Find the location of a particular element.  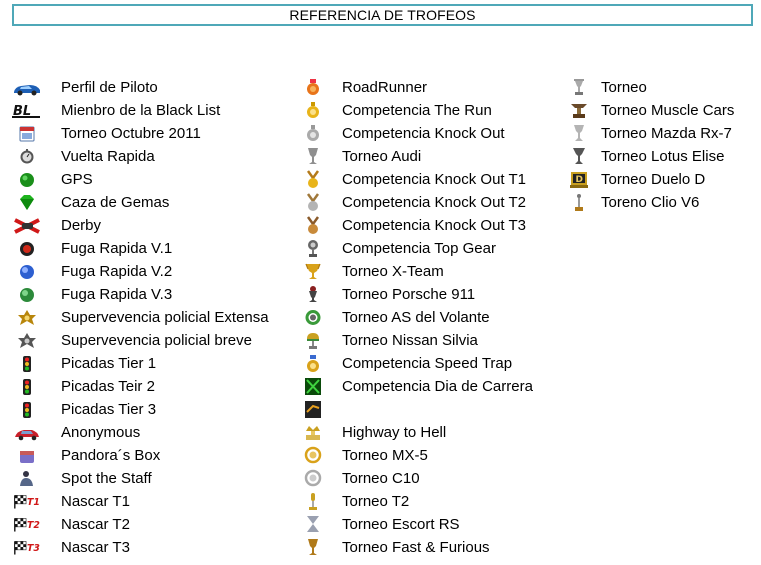

trophy-row: Torneo AS del Volante is located at coordinates (417, 317).